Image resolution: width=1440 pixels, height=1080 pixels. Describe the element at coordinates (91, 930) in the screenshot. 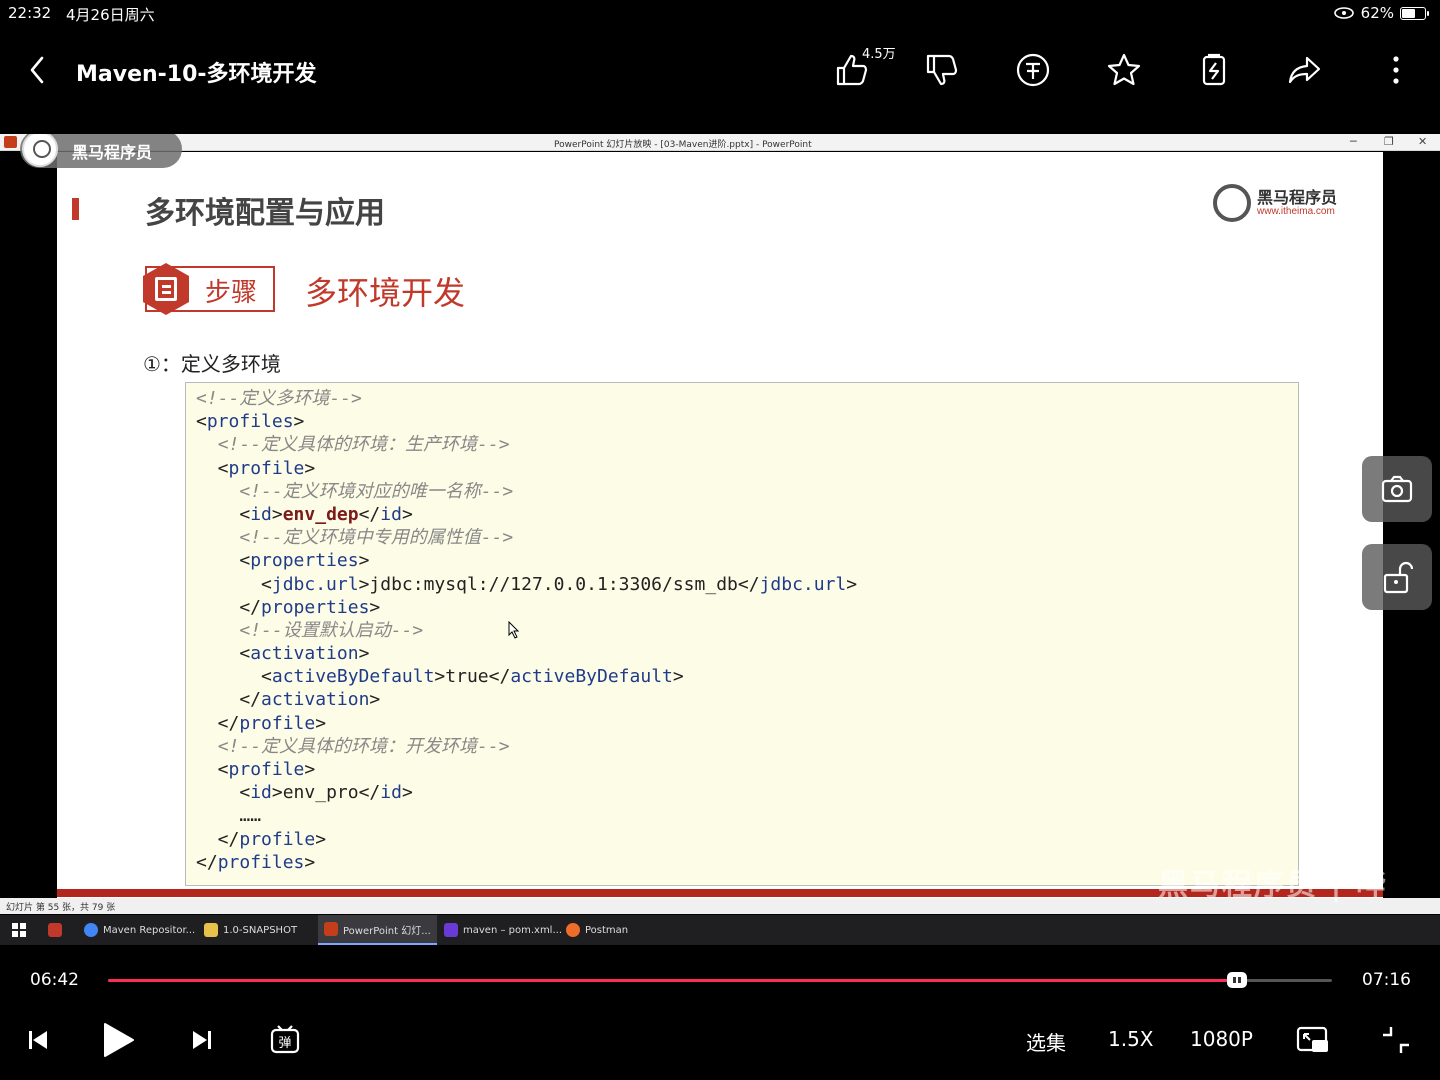

I see `chrome-icon` at that location.